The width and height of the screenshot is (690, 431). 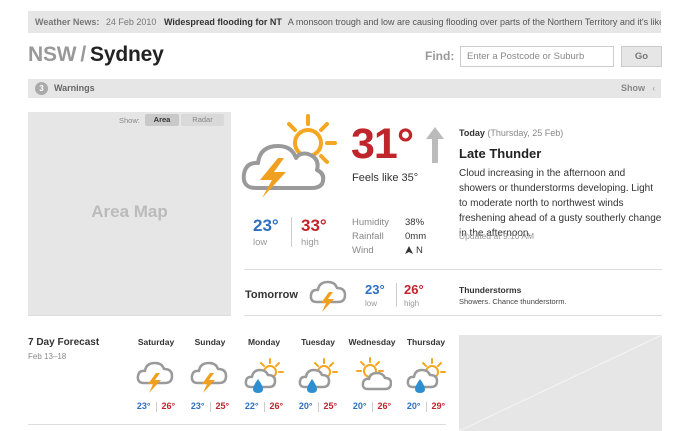 What do you see at coordinates (41, 88) in the screenshot?
I see `warnings-count-badge: 3` at bounding box center [41, 88].